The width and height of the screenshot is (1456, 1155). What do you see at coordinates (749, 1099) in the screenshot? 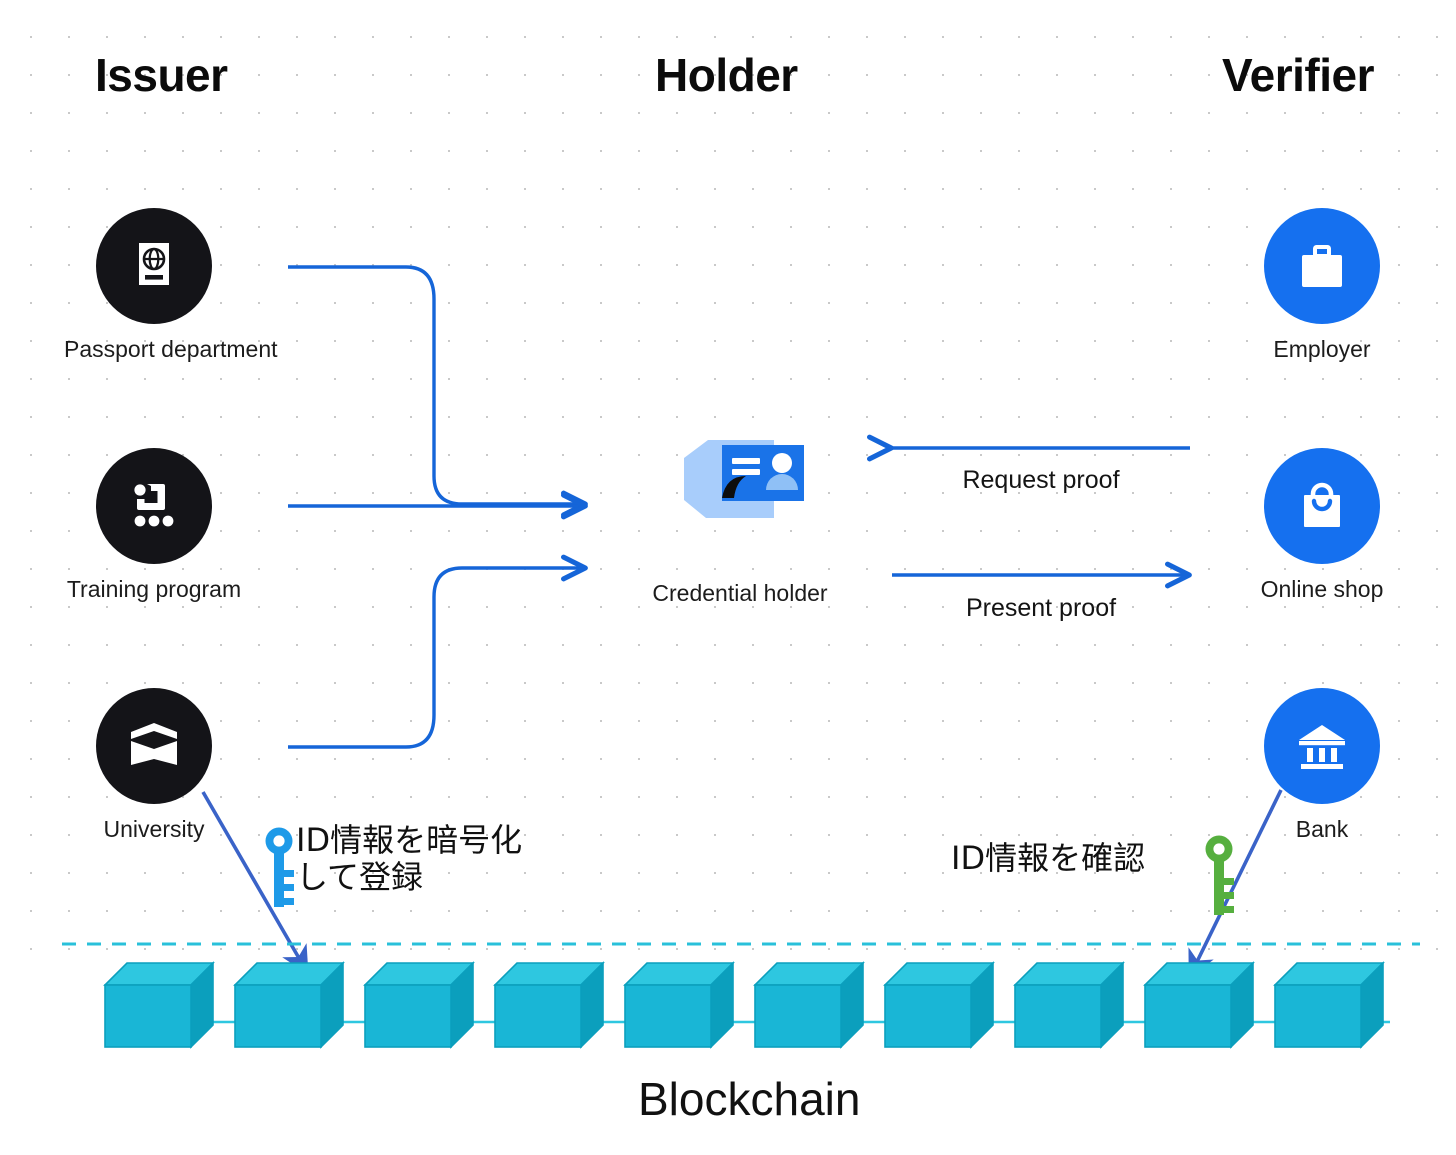
I see `blockchain-label: Blockchain` at bounding box center [749, 1099].